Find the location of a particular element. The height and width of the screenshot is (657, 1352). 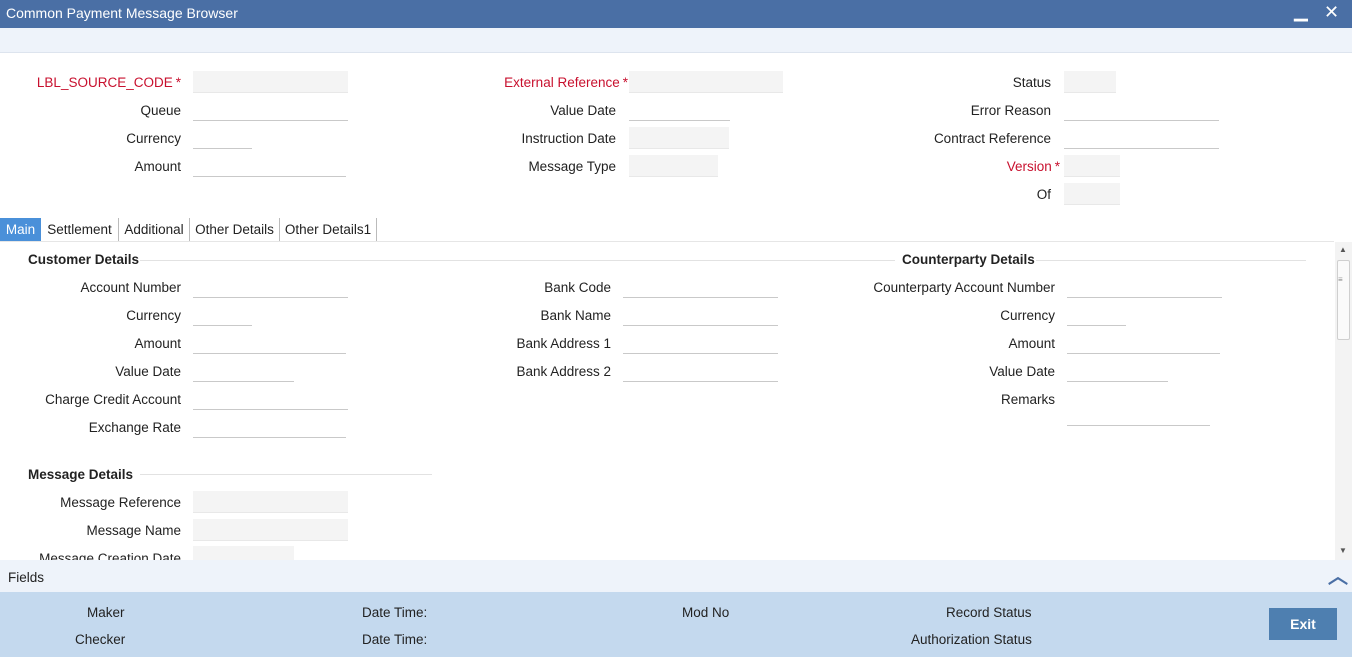

counterparty-currency-field is located at coordinates (1096, 315).